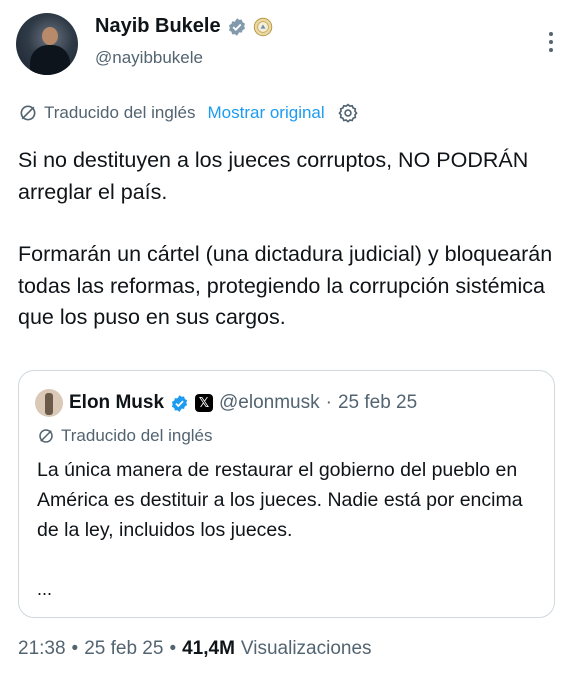 This screenshot has width=575, height=680. What do you see at coordinates (266, 113) in the screenshot?
I see `show-original-link: Mostrar original` at bounding box center [266, 113].